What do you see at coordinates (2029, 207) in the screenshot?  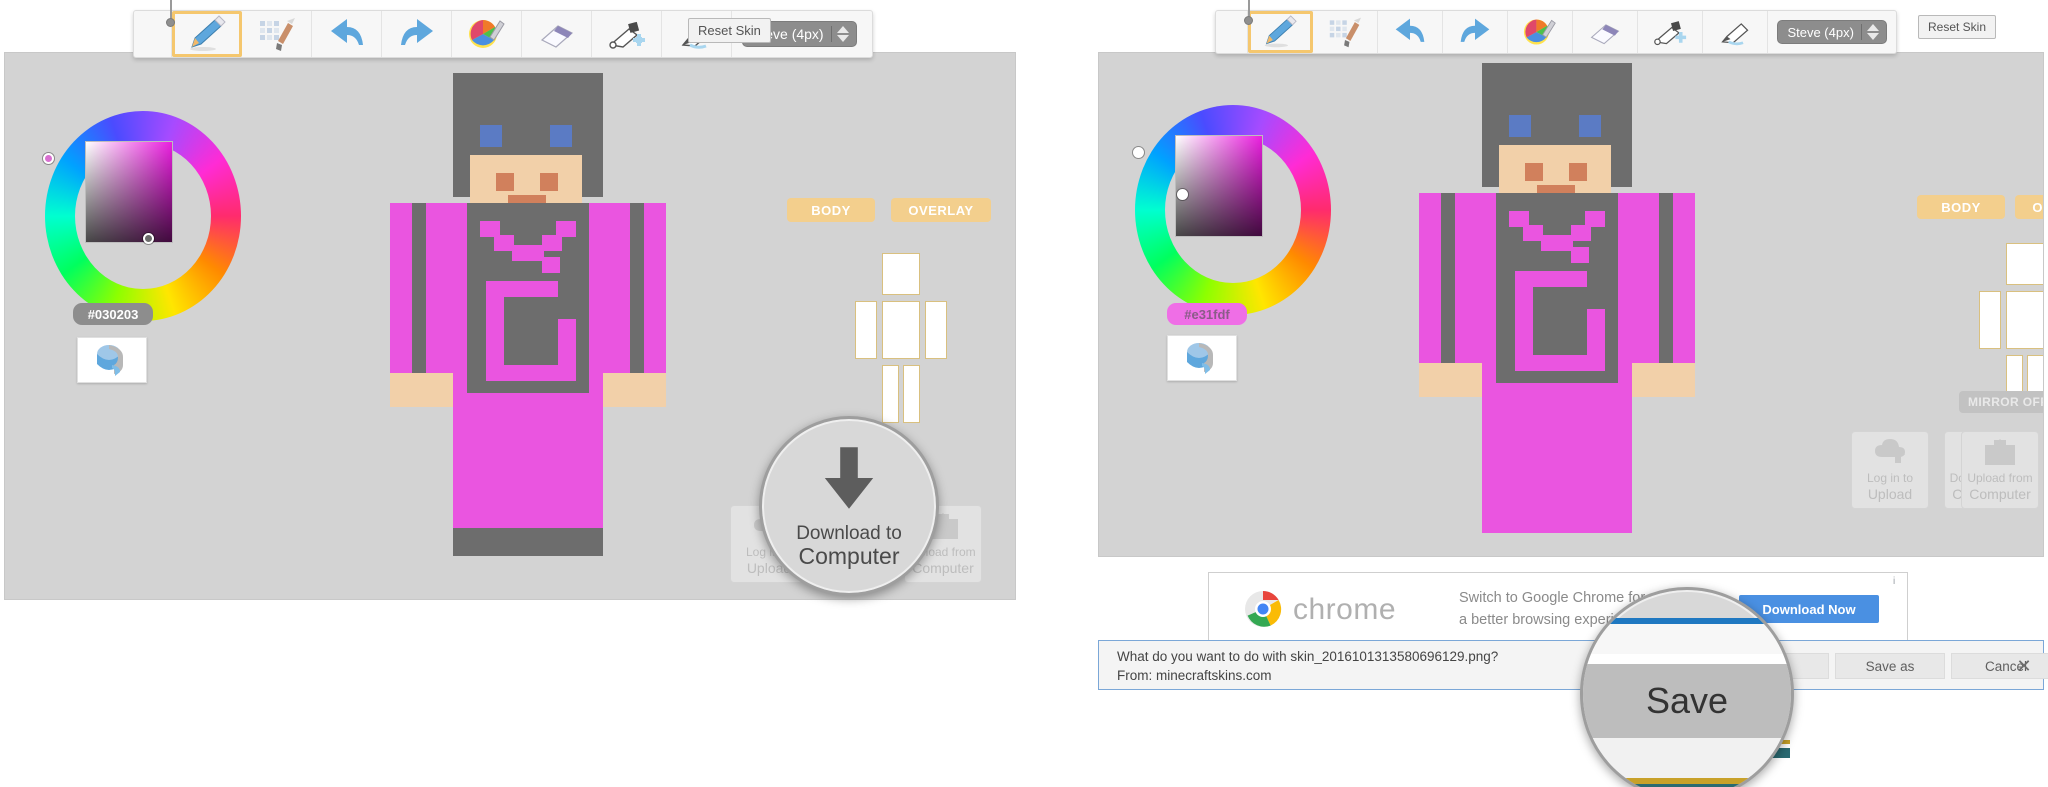 I see `right-overlay-button: OVERLAY` at bounding box center [2029, 207].